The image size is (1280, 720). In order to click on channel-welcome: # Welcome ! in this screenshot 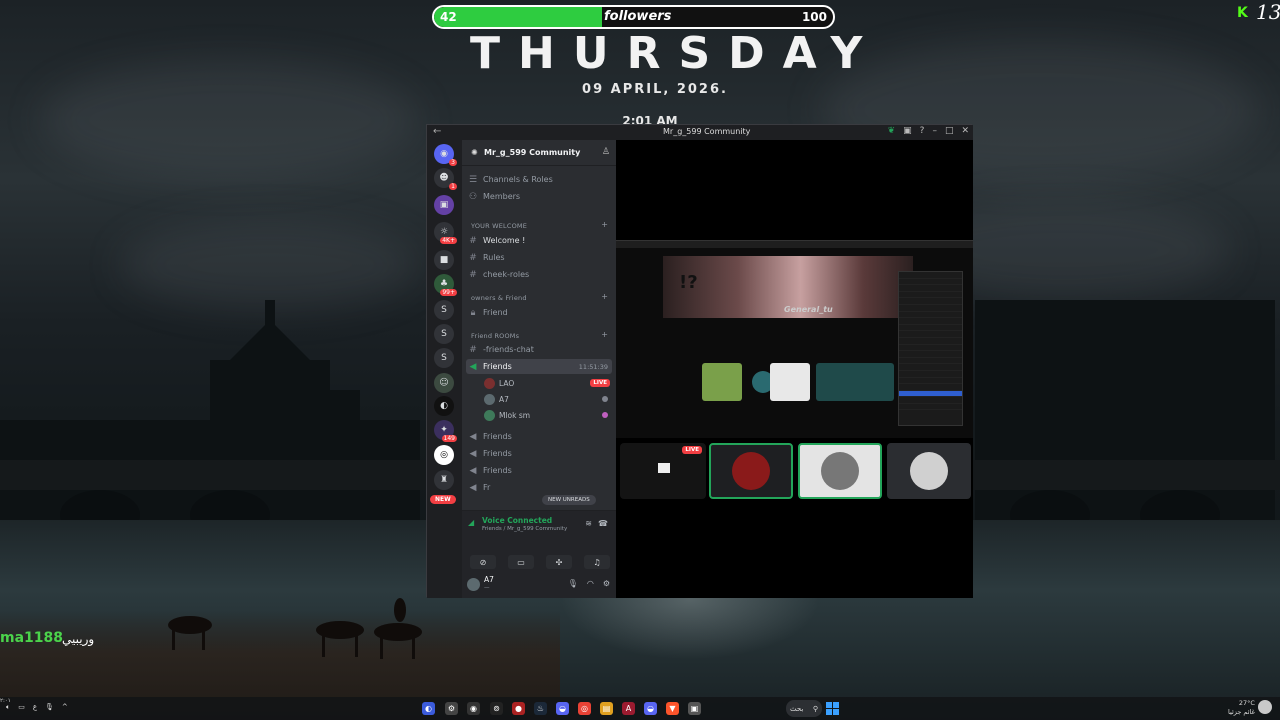, I will do `click(539, 240)`.